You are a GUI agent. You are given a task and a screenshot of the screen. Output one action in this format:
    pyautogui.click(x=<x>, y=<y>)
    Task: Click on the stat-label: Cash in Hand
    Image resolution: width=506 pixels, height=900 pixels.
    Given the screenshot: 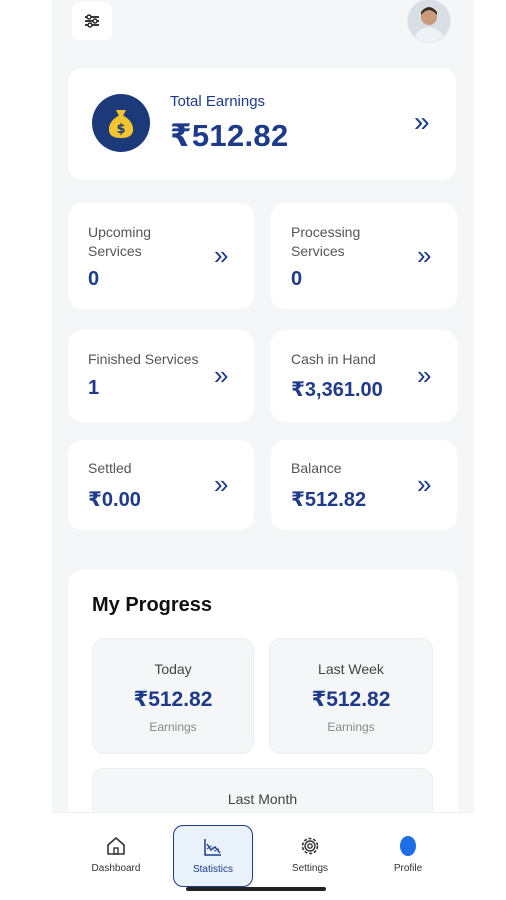 What is the action you would take?
    pyautogui.click(x=333, y=359)
    